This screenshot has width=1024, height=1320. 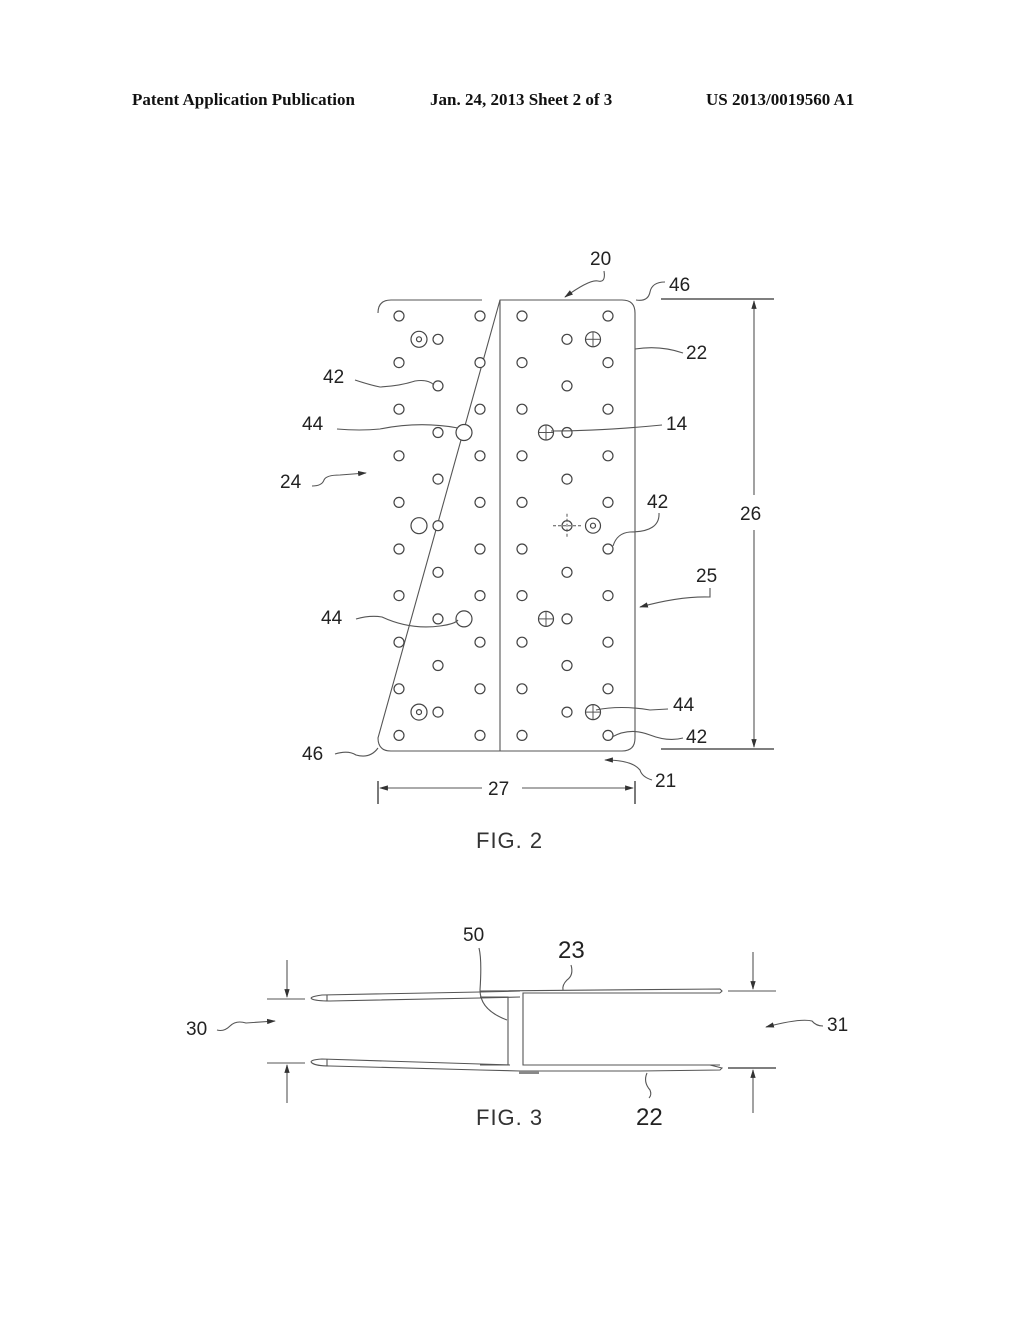 I want to click on leader-46-top, so click(x=650, y=291).